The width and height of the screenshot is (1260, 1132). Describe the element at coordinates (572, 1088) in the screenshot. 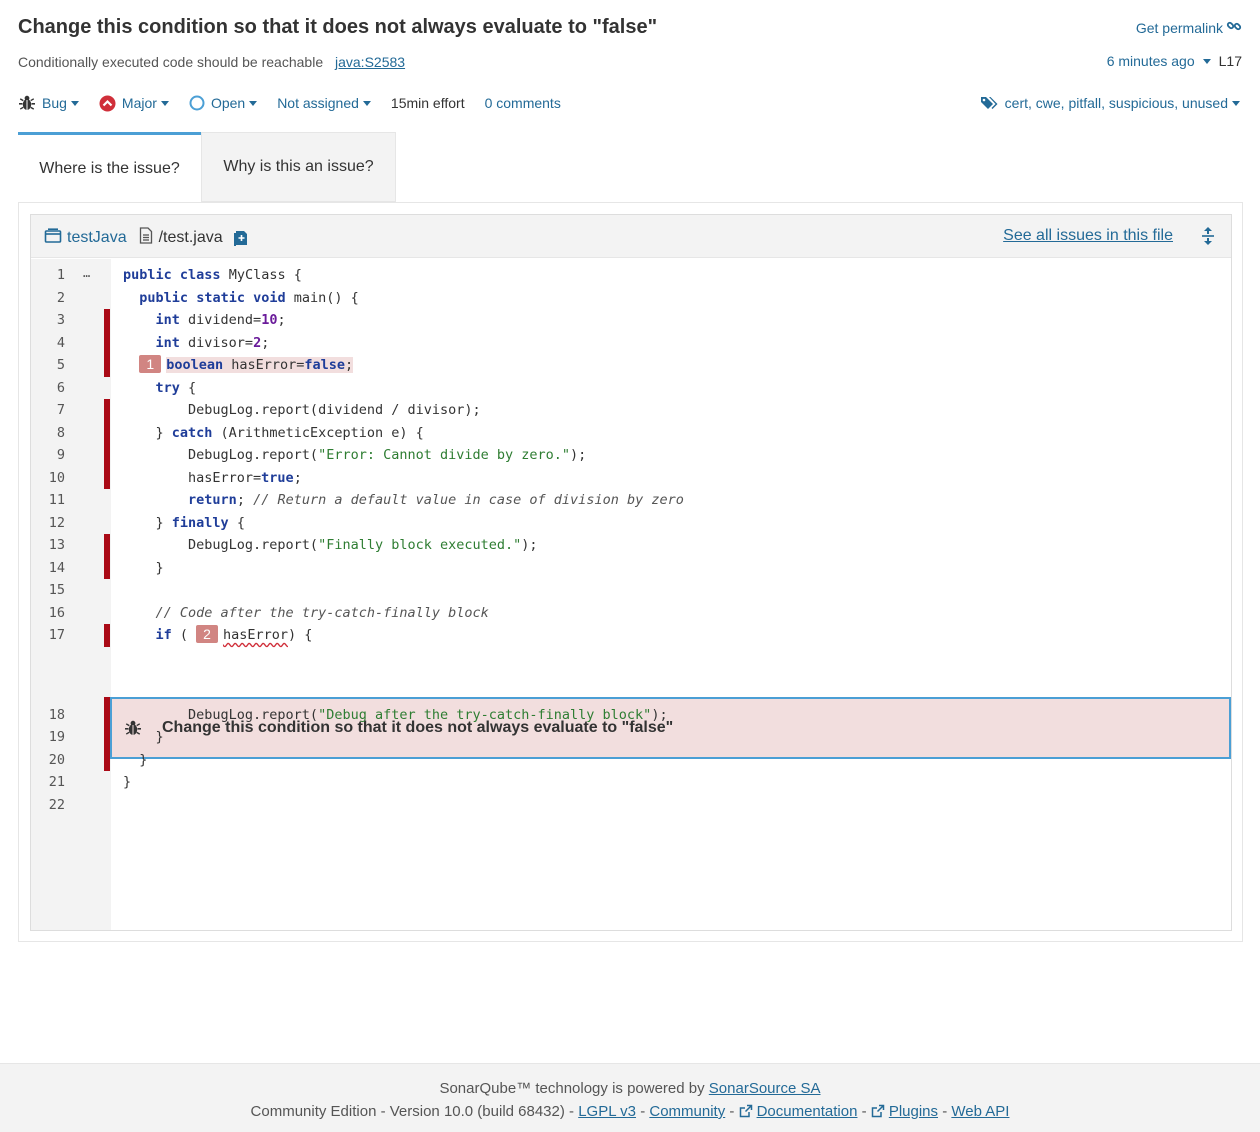

I see `powered-by-text: SonarQube™ technology is powered by` at that location.